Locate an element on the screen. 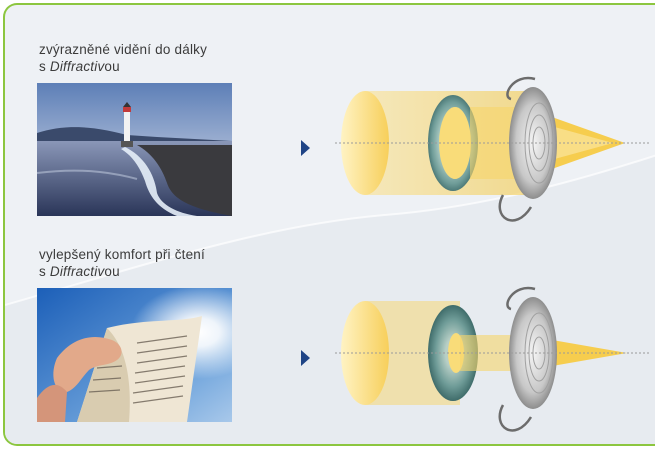 This screenshot has height=452, width=659. reading-photo is located at coordinates (134, 355).